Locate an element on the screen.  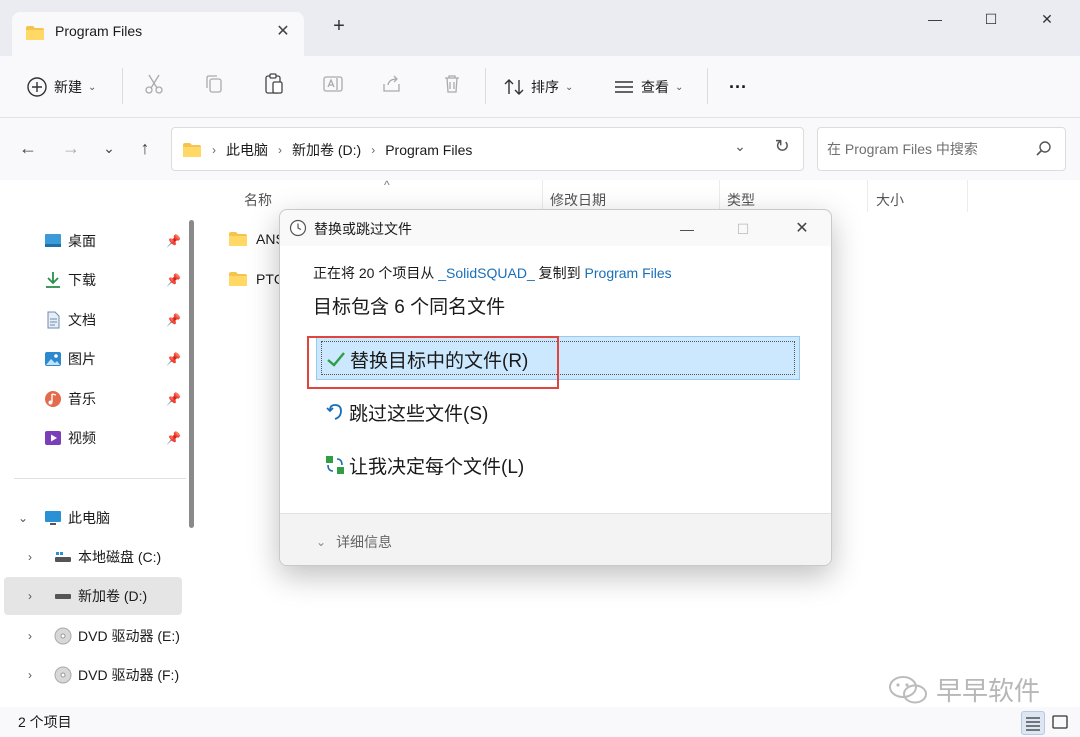
sidebar-item-pictures: 图片 📌 is located at coordinates (93, 359).